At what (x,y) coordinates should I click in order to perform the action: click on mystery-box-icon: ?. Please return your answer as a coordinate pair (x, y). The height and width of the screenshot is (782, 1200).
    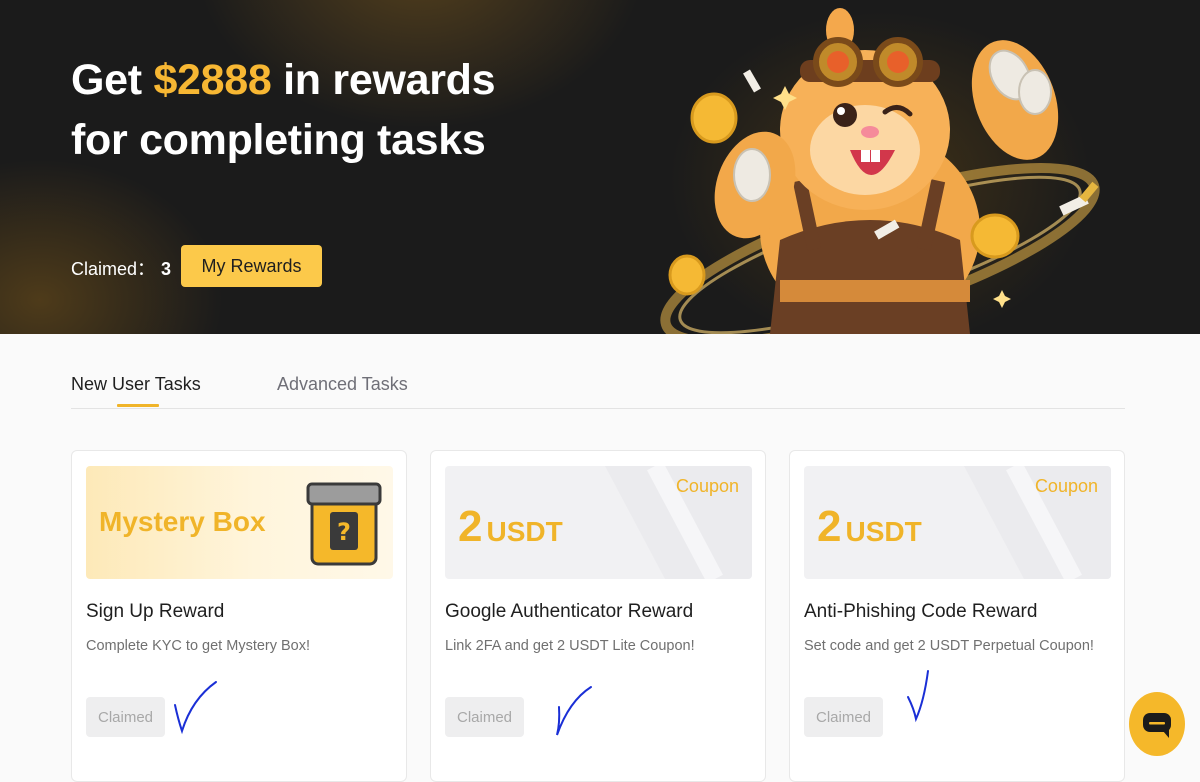
    Looking at the image, I should click on (344, 524).